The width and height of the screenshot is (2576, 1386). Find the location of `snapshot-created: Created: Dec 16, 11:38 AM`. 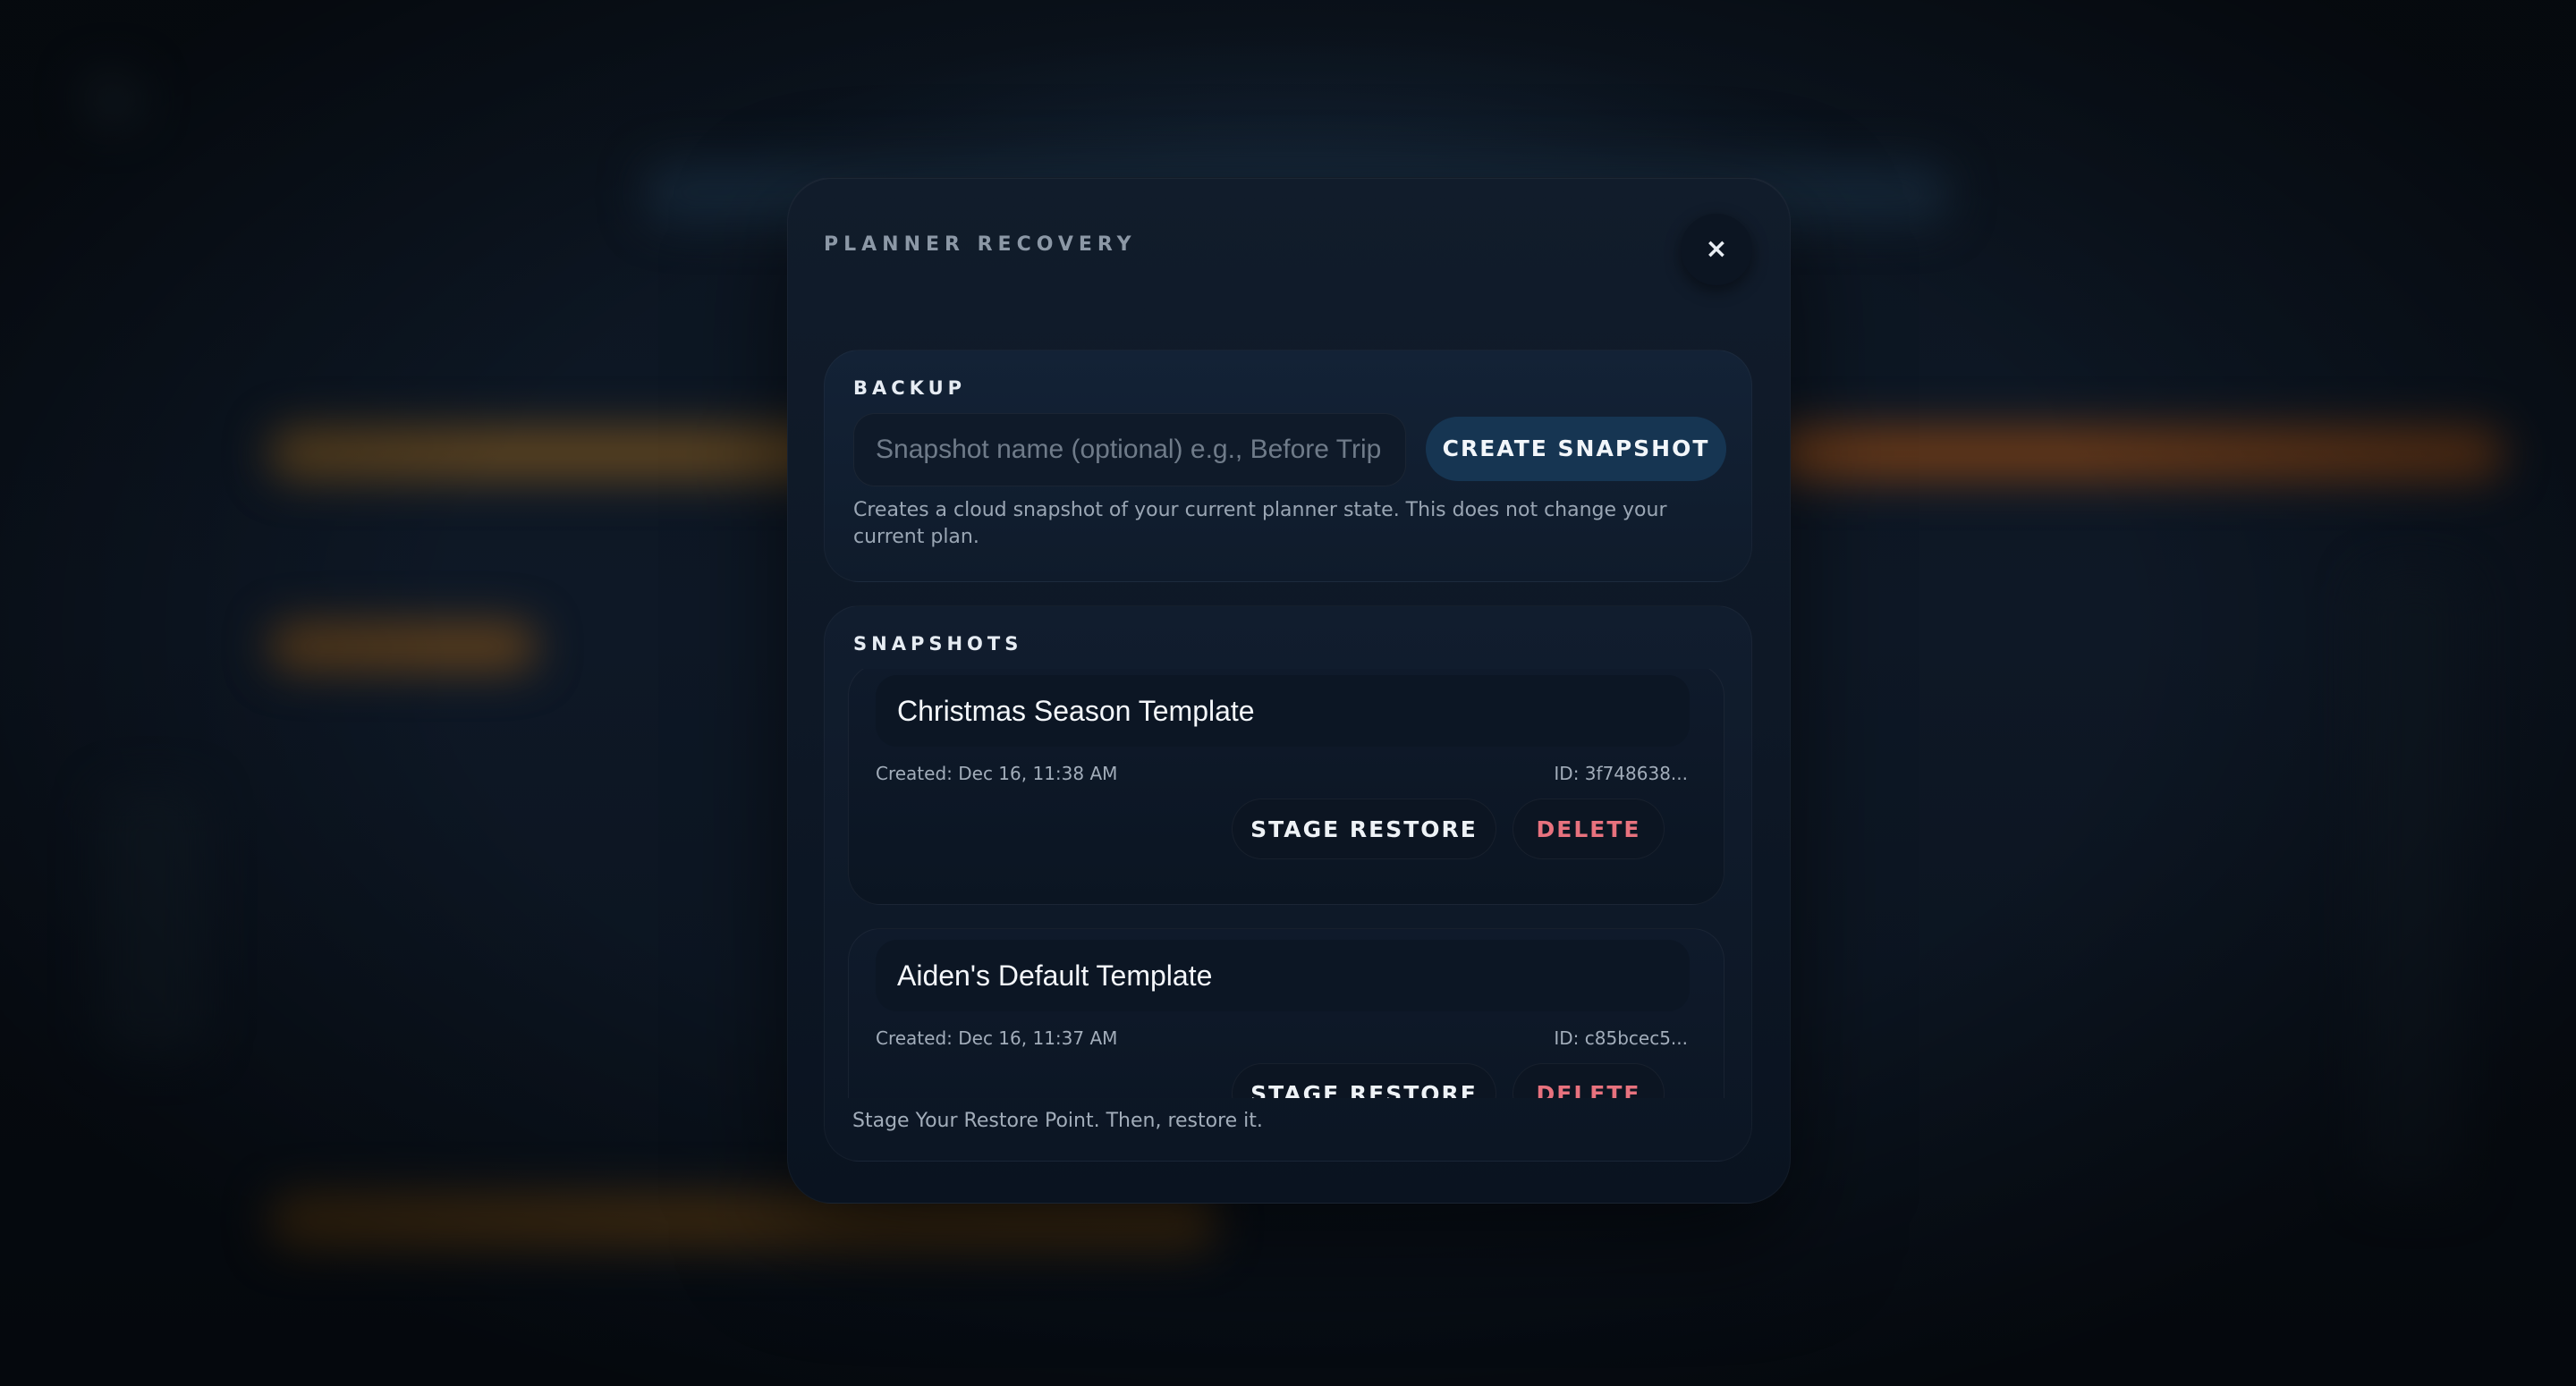

snapshot-created: Created: Dec 16, 11:38 AM is located at coordinates (997, 773).